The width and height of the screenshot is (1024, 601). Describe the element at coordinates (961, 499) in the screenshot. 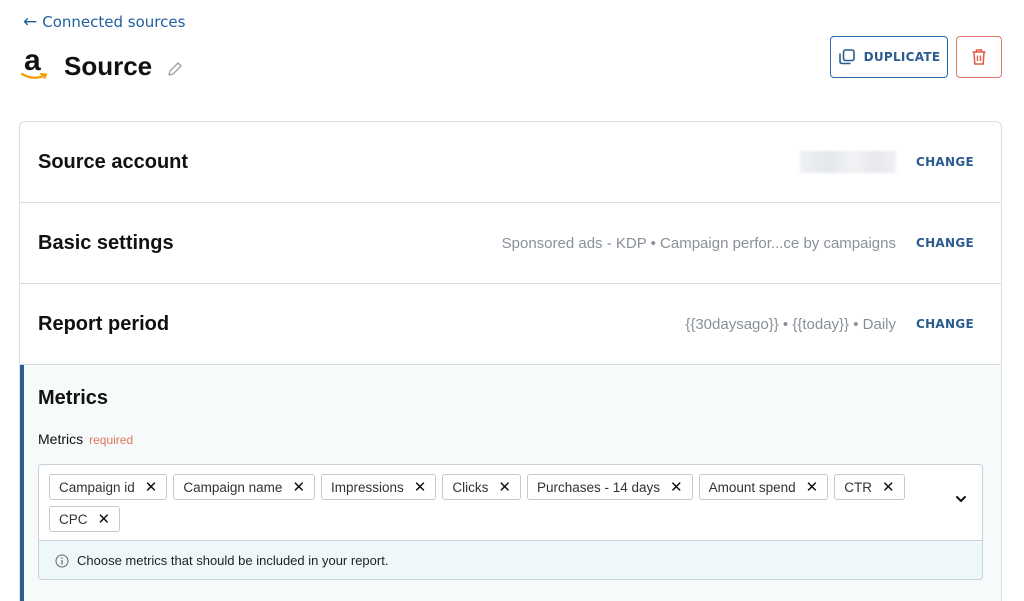

I see `chevron-down-icon` at that location.